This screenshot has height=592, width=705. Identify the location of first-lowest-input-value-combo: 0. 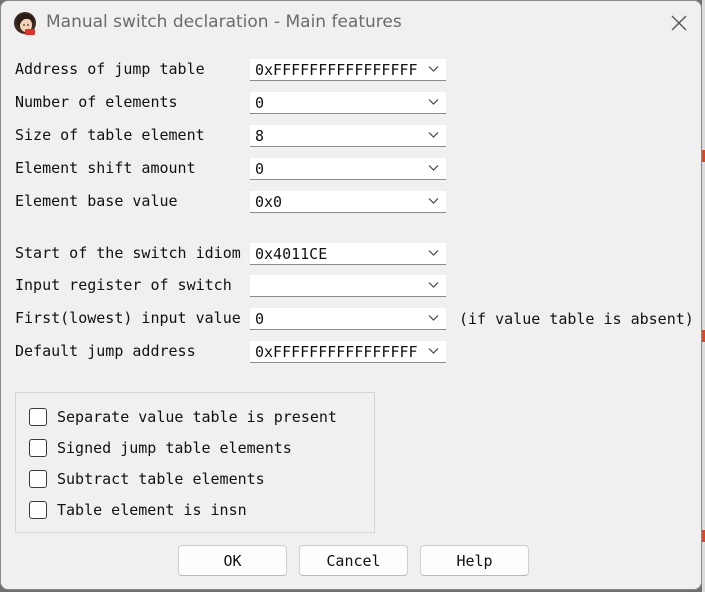
(348, 319).